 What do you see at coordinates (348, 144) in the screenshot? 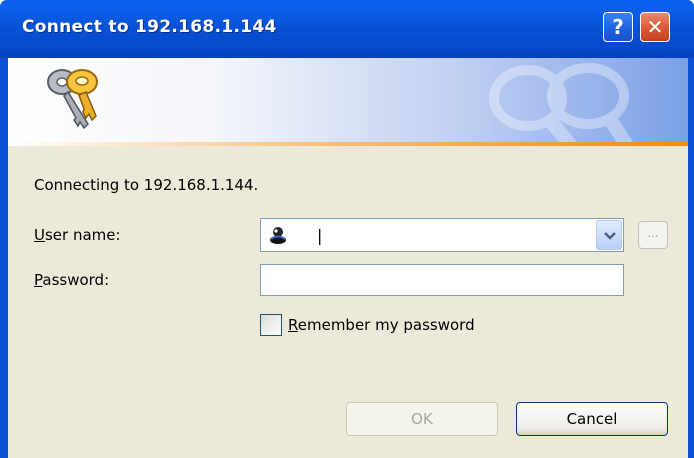
I see `banner-divider` at bounding box center [348, 144].